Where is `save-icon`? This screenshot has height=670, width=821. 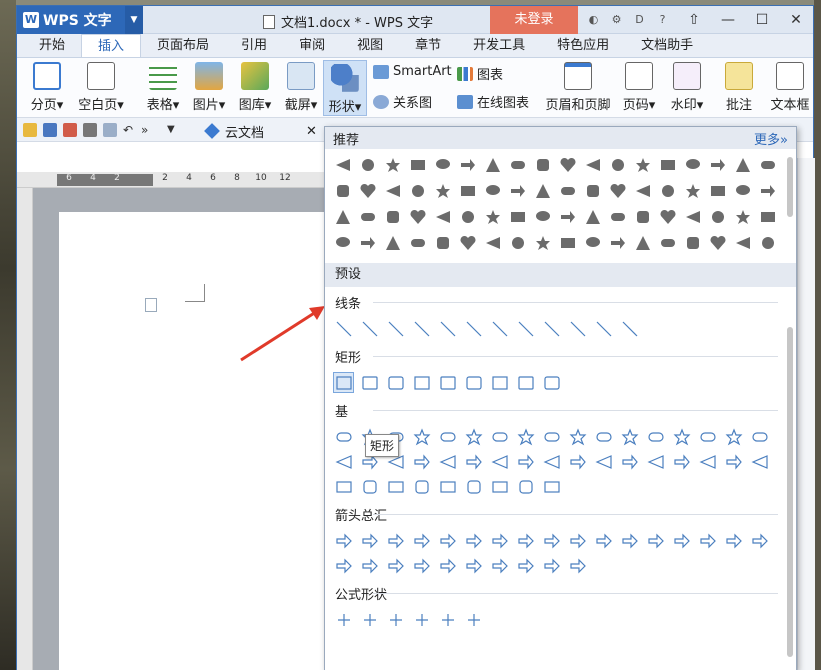
save-icon is located at coordinates (50, 130).